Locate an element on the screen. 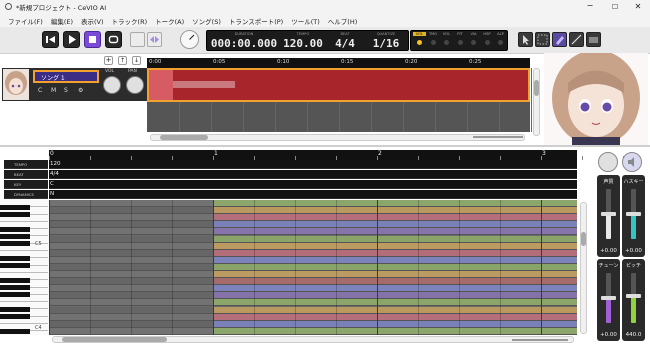 This screenshot has width=650, height=346. param-tab-3: PIT is located at coordinates (460, 34).